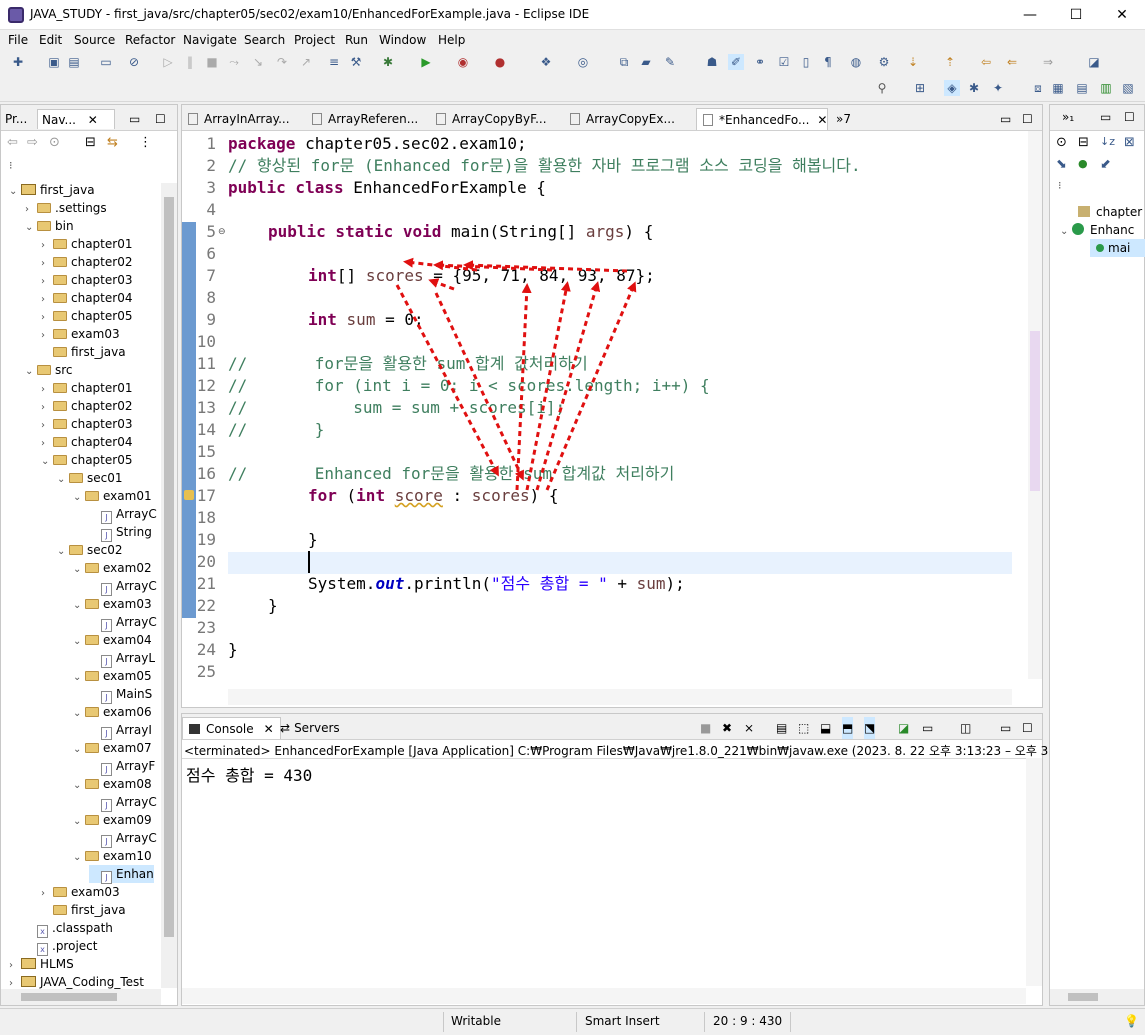 The height and width of the screenshot is (1035, 1145). Describe the element at coordinates (1128, 88) in the screenshot. I see `layout-d-icon: ▧` at that location.